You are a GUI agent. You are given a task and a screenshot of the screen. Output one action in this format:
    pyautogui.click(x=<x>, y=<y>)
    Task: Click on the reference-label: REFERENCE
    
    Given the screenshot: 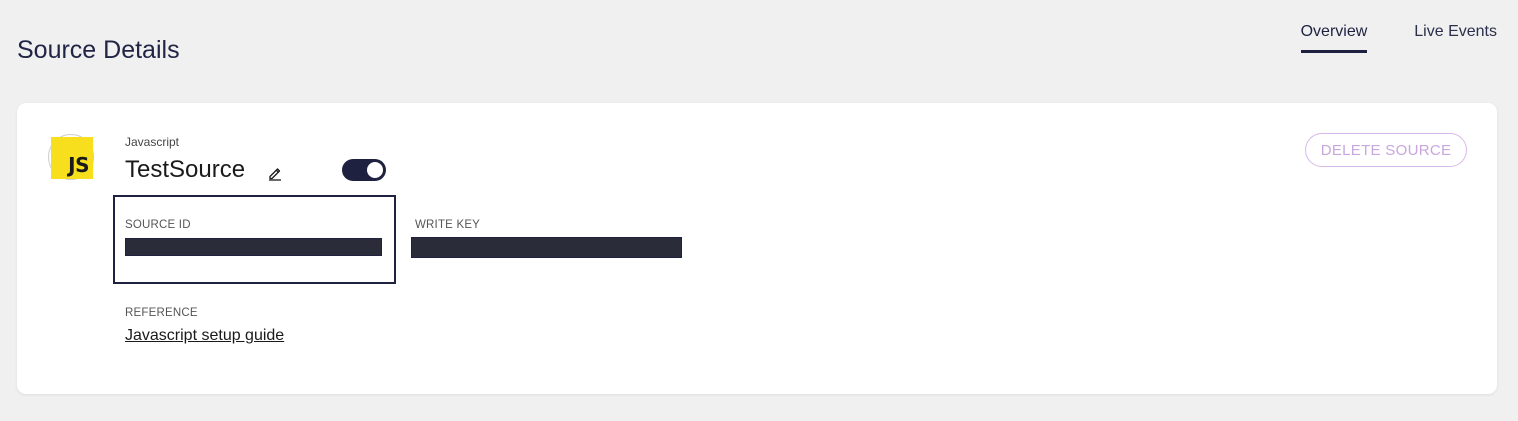 What is the action you would take?
    pyautogui.click(x=161, y=313)
    